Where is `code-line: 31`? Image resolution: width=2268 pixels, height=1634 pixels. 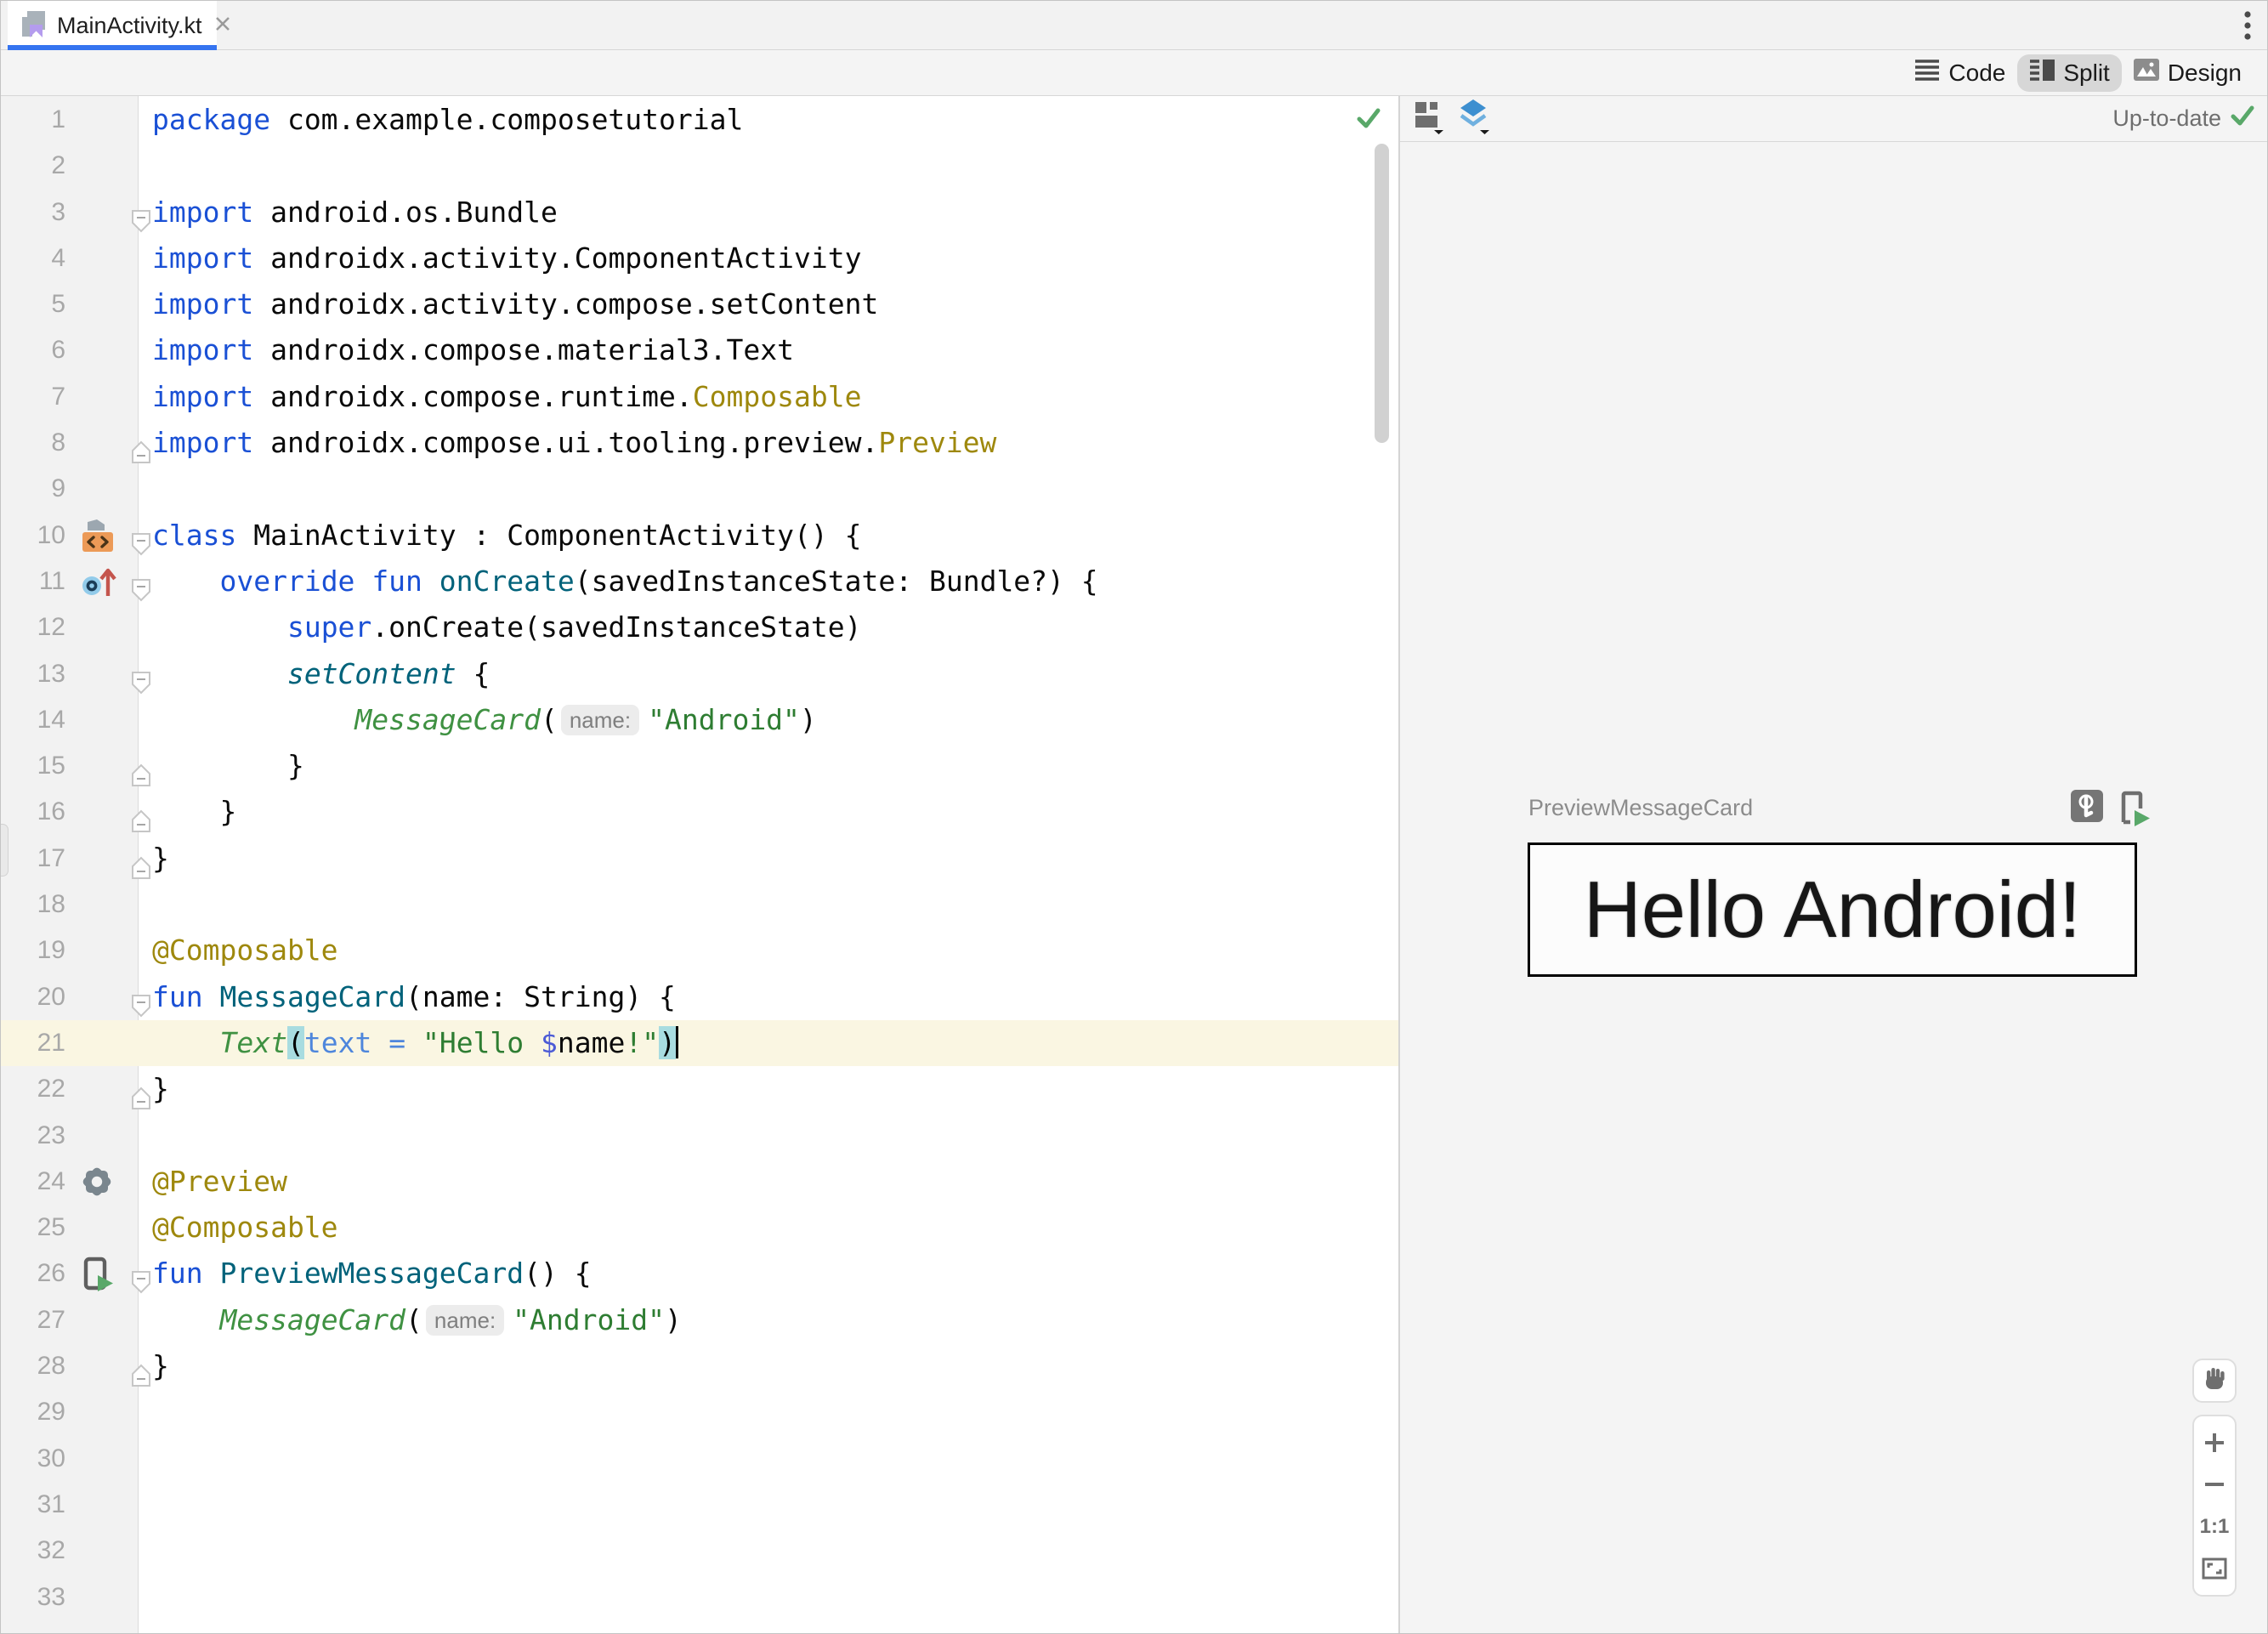 code-line: 31 is located at coordinates (699, 1505).